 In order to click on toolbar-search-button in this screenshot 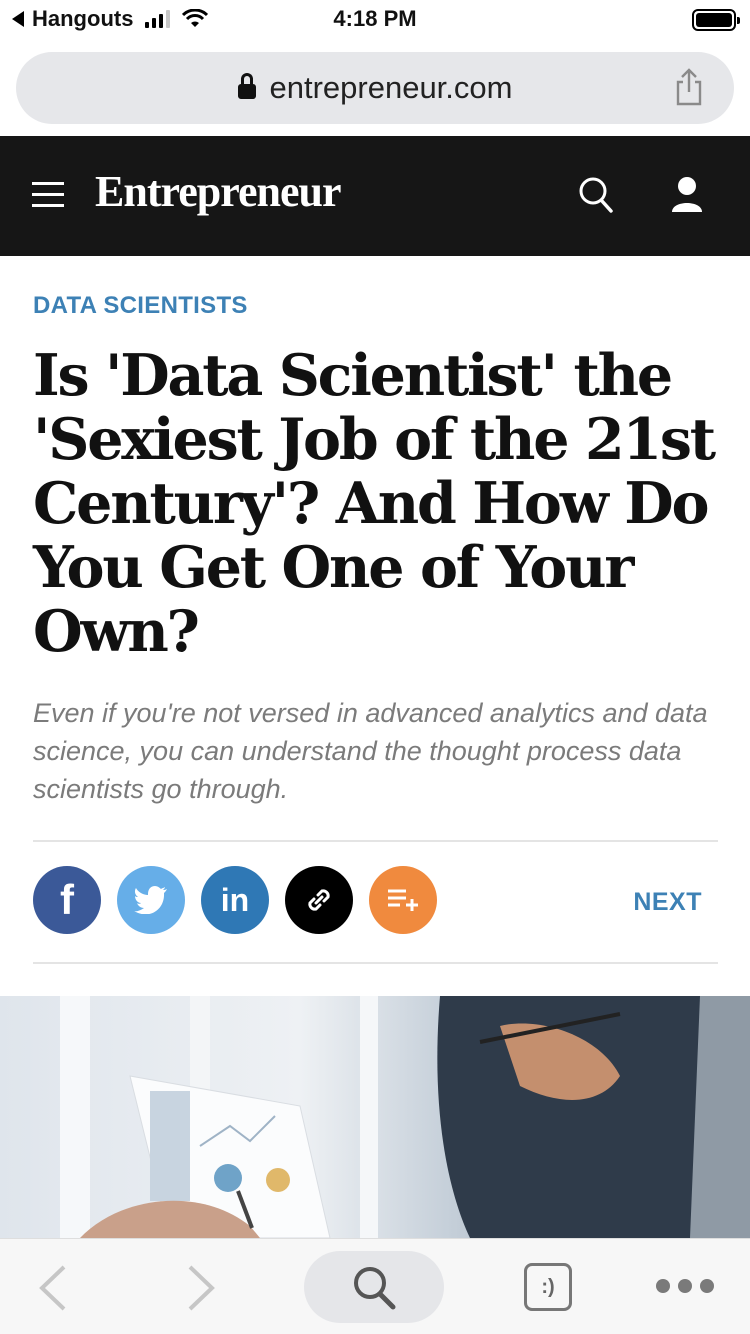, I will do `click(374, 1287)`.